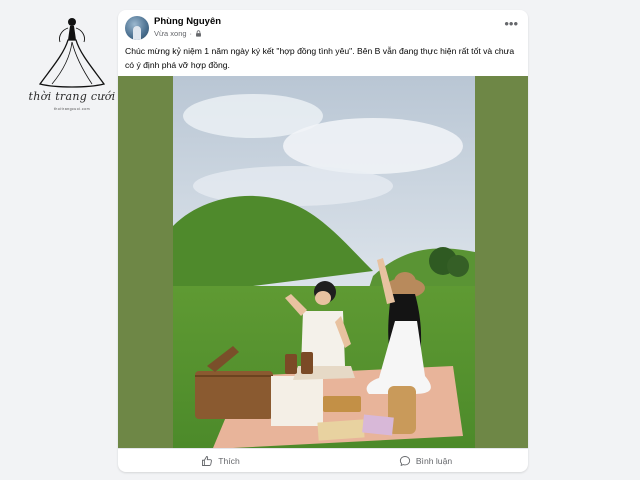 The height and width of the screenshot is (480, 640). What do you see at coordinates (404, 460) in the screenshot?
I see `comment-bubble-icon` at bounding box center [404, 460].